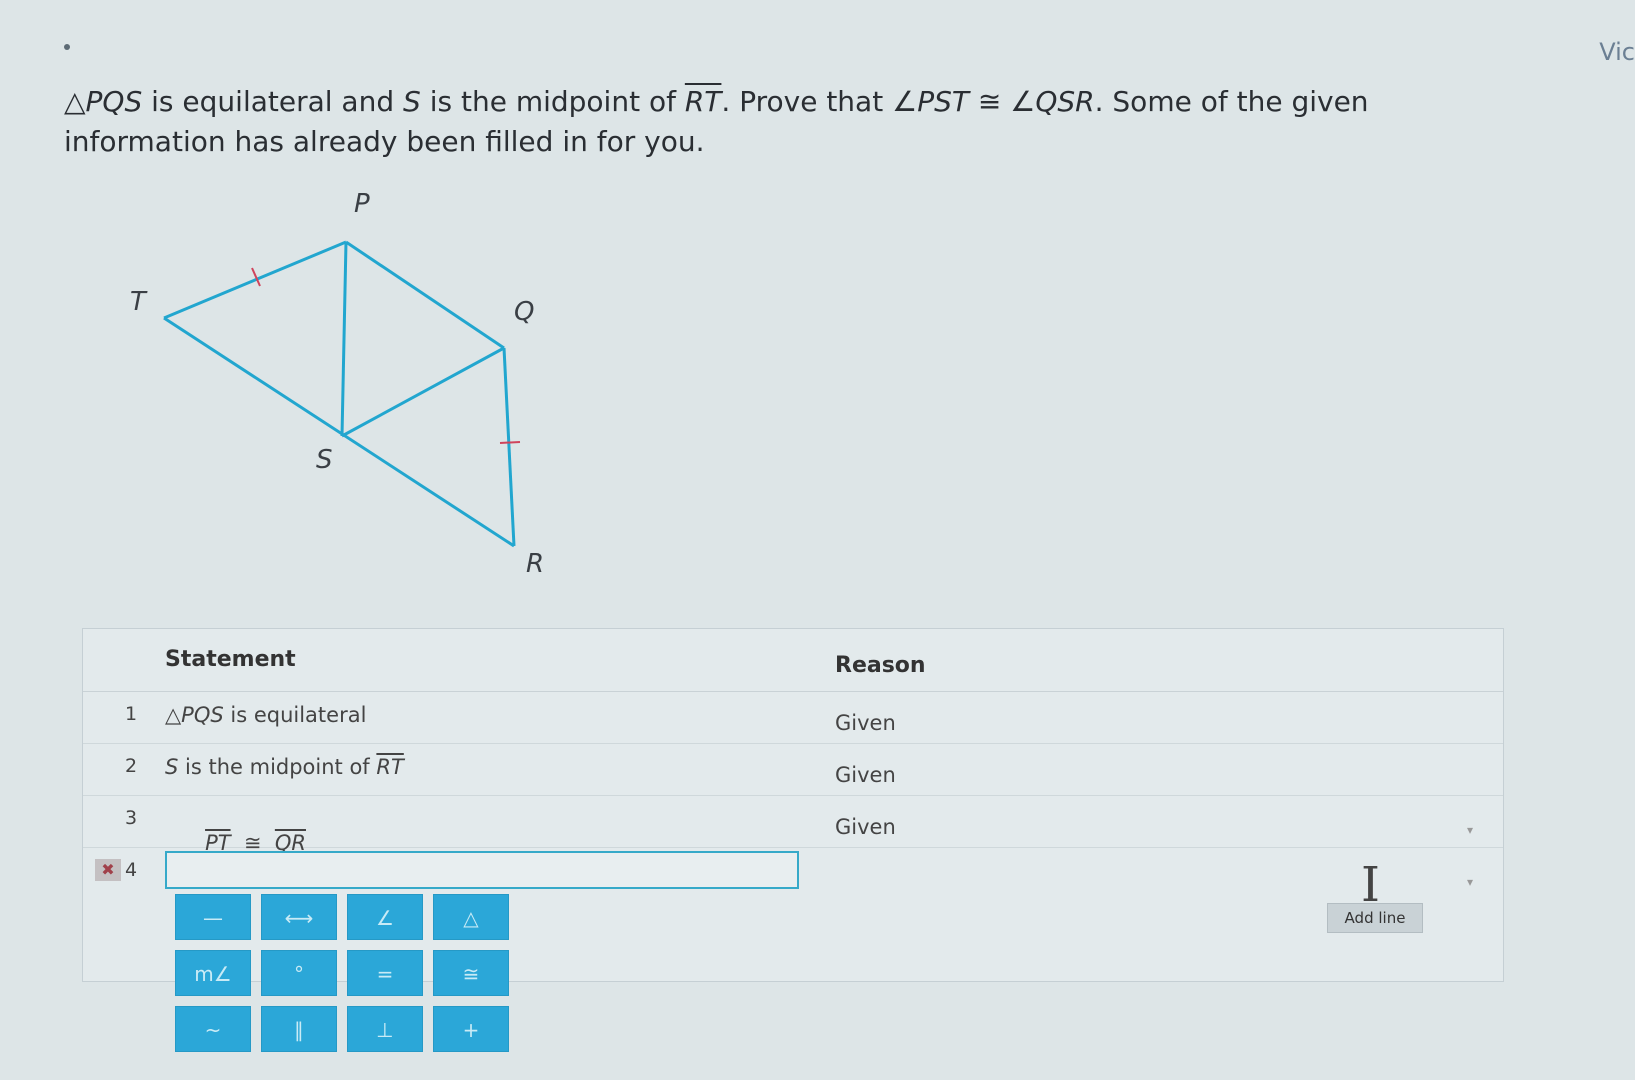 Image resolution: width=1635 pixels, height=1080 pixels. What do you see at coordinates (793, 825) in the screenshot?
I see `proof-row: 3 PT ≅ QR Given ▾` at bounding box center [793, 825].